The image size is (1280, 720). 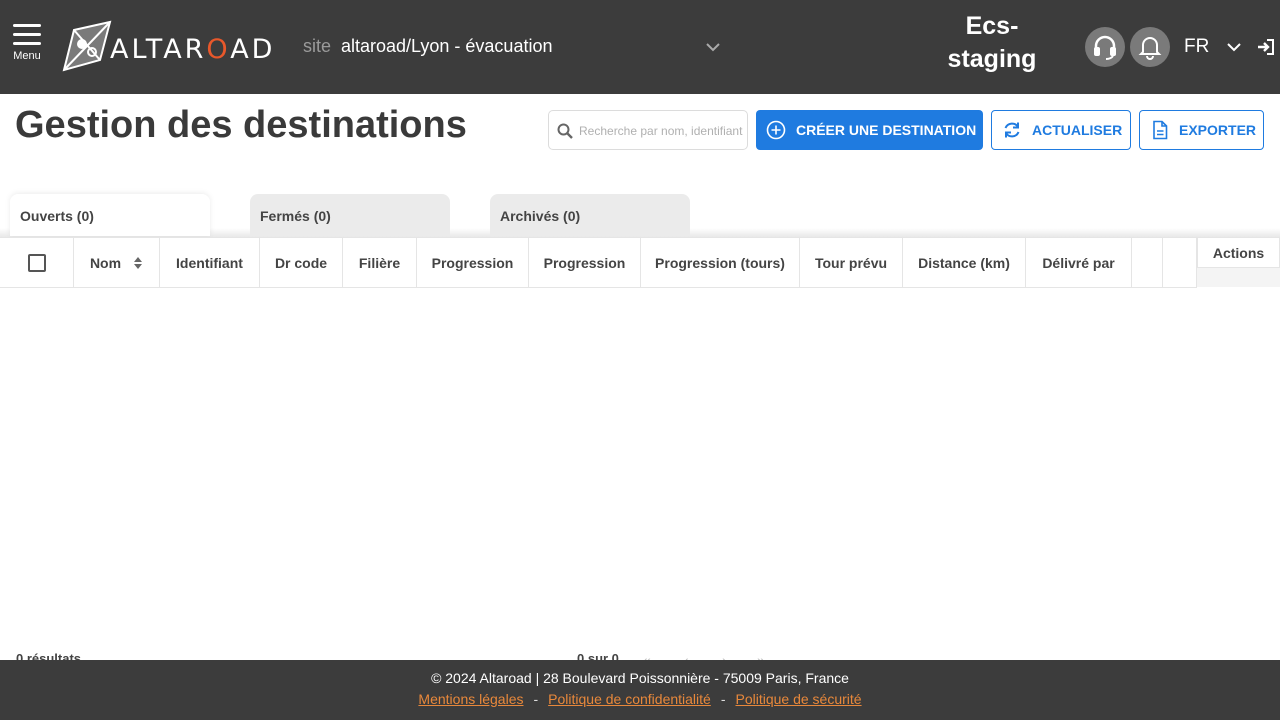 I want to click on column-header-dr-code: Dr code, so click(x=301, y=262).